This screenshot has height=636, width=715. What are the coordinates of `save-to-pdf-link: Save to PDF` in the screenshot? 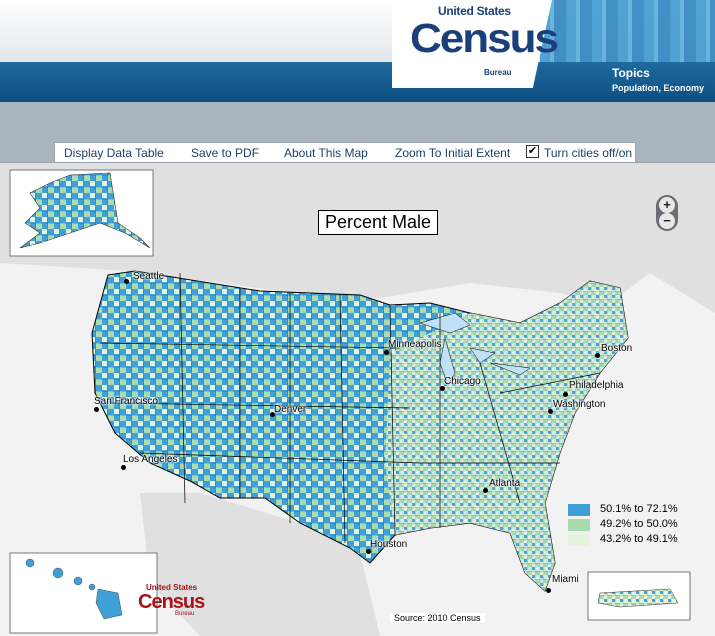 It's located at (225, 153).